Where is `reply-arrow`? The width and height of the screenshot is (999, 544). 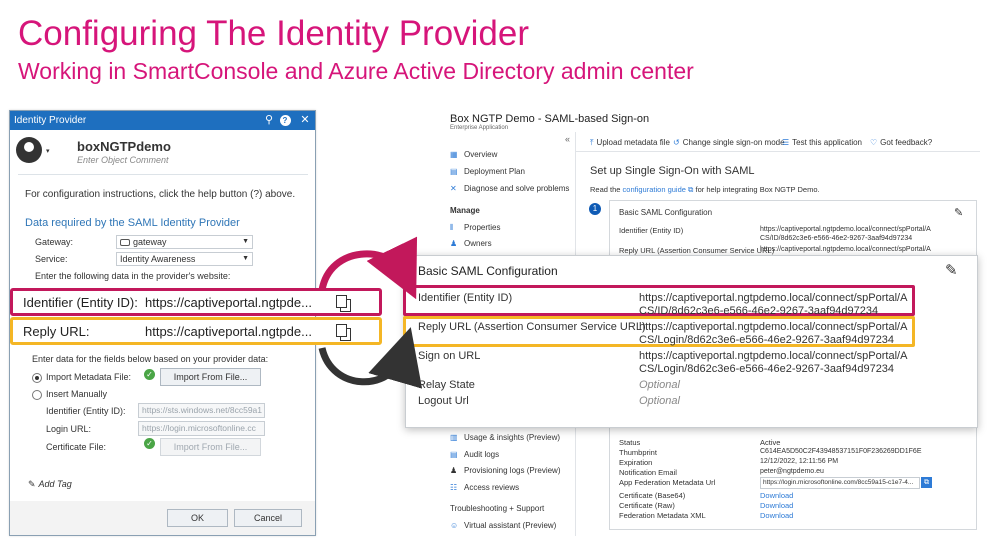
reply-arrow is located at coordinates (370, 358).